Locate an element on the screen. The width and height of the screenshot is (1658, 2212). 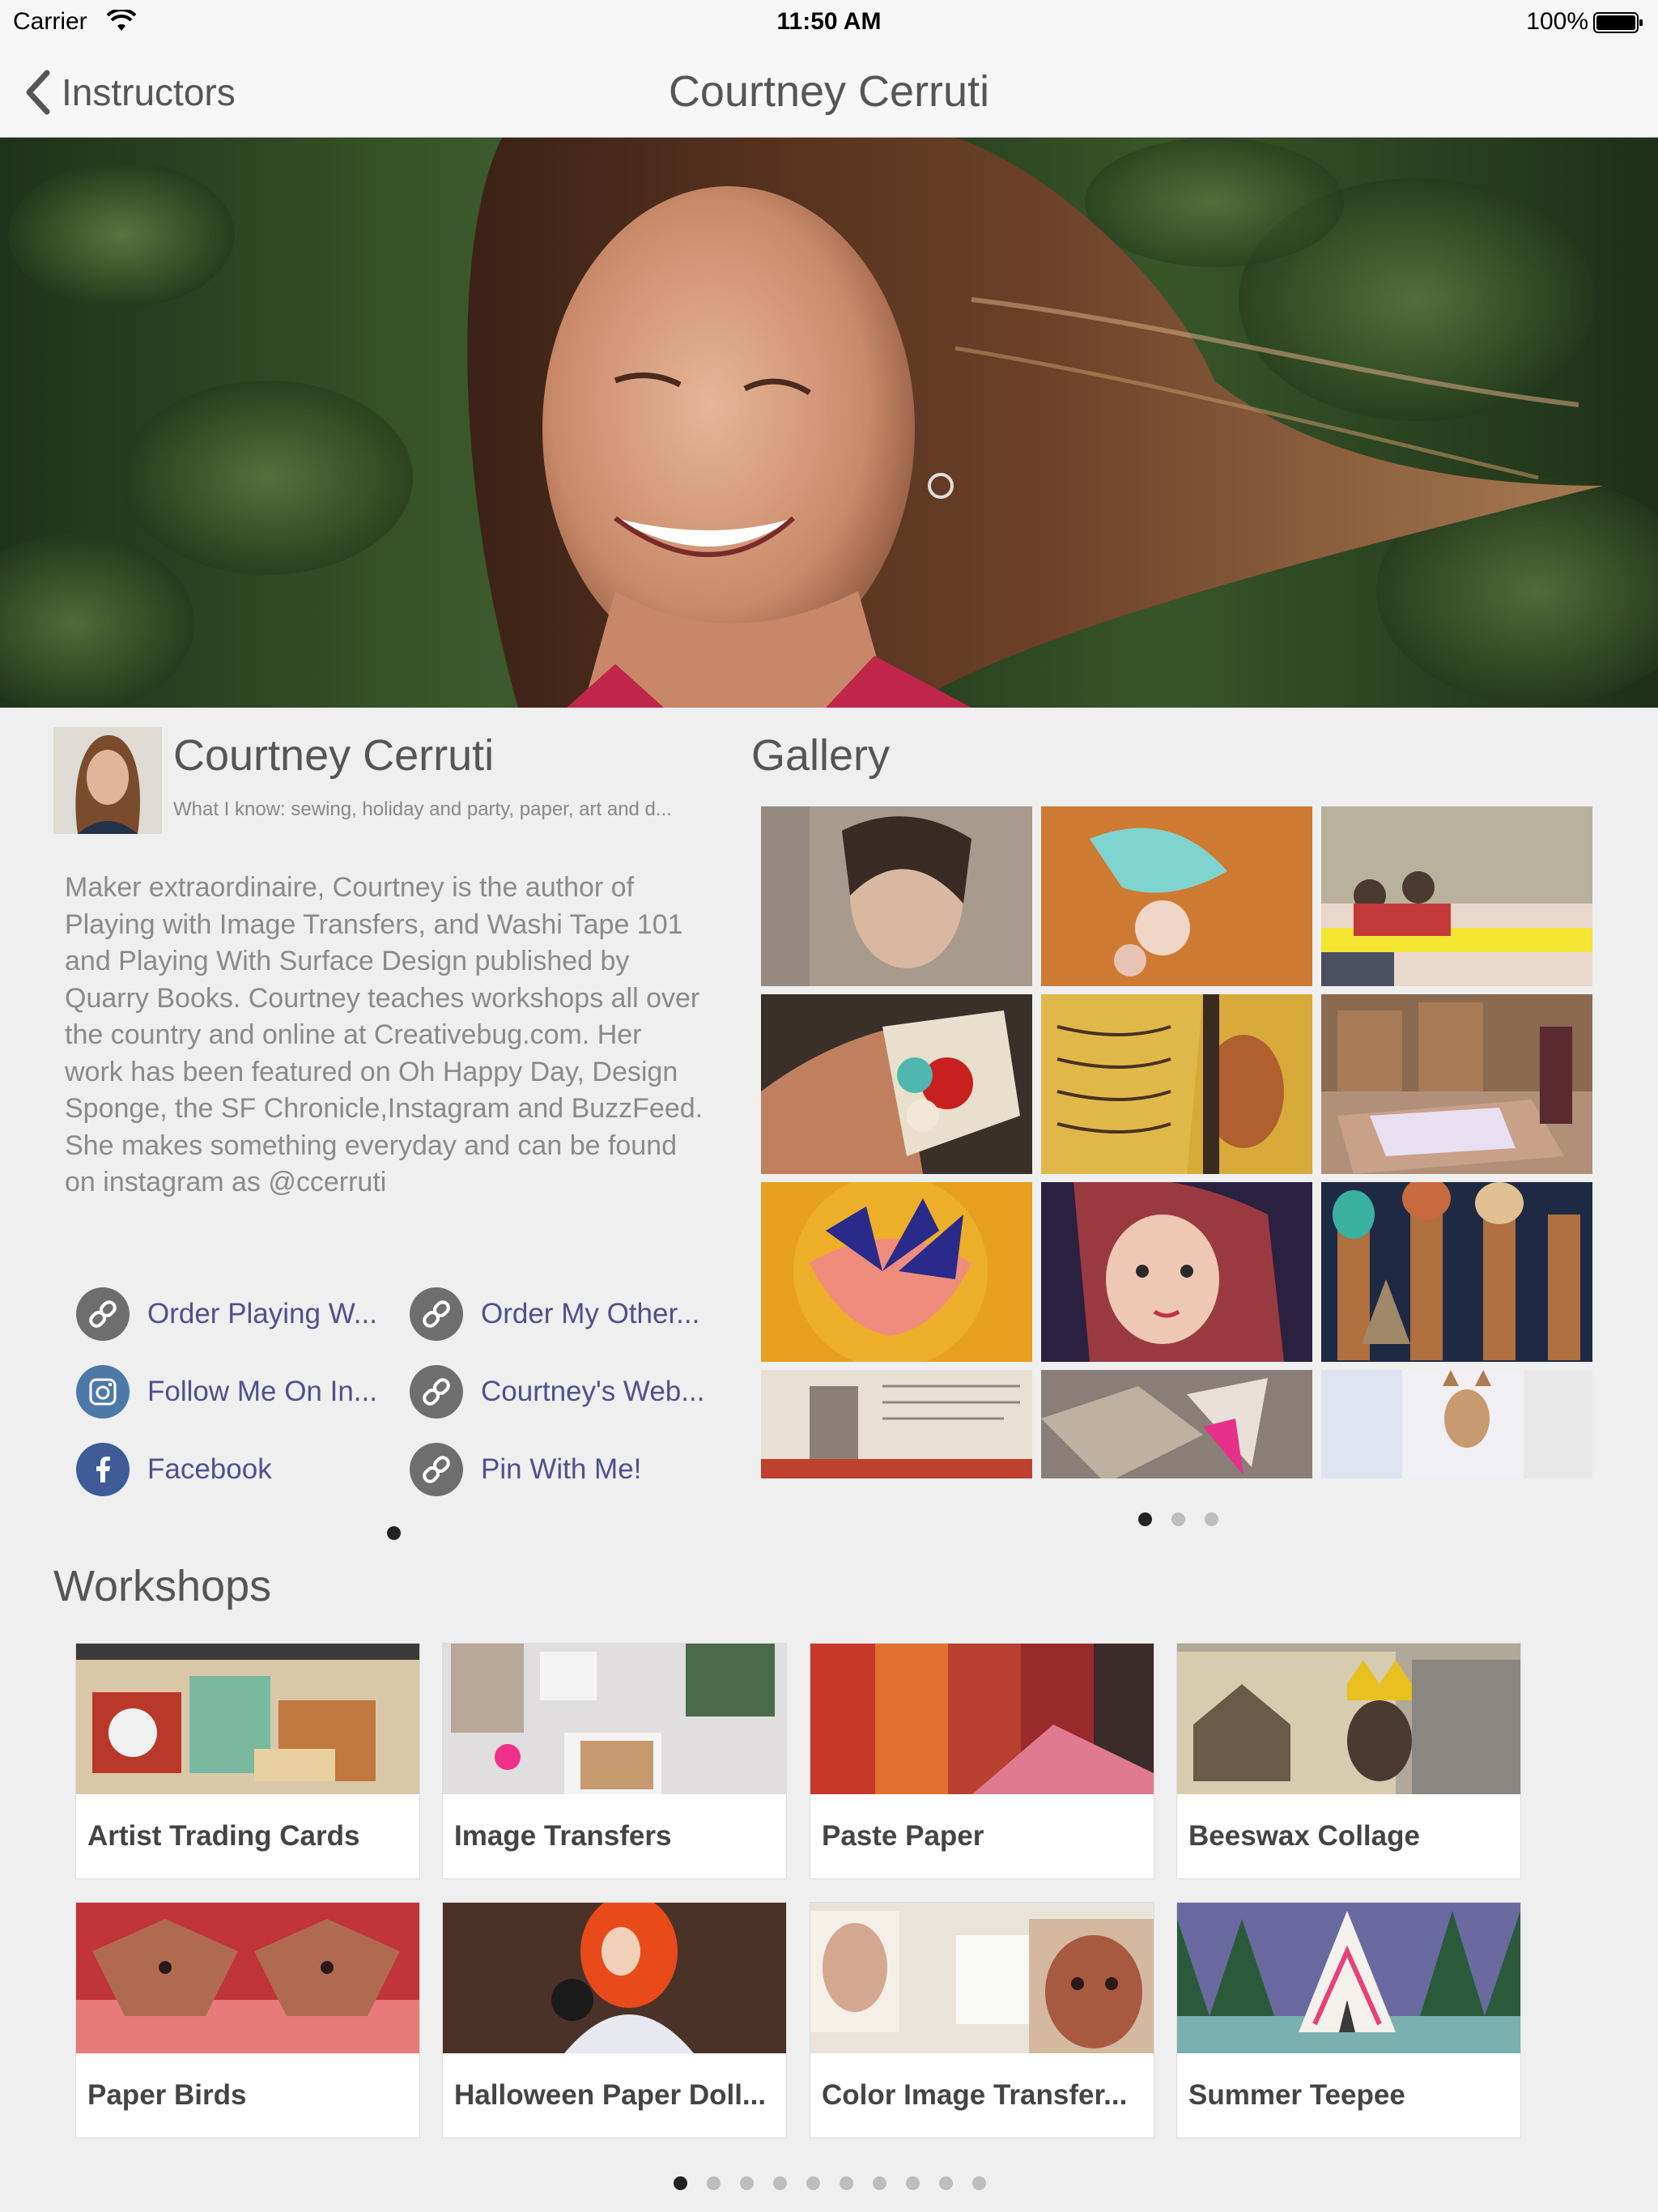
workshop-card: Beeswax Collage is located at coordinates (1348, 1761).